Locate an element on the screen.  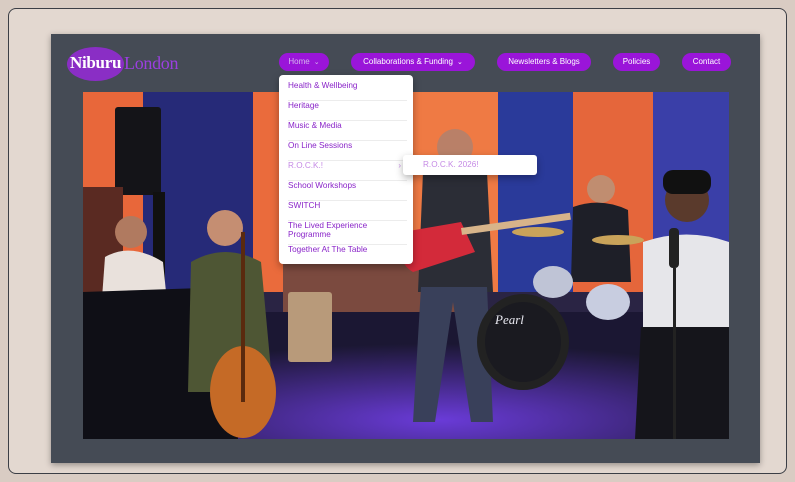
menu-item-label: Together At The Table is located at coordinates (328, 249).